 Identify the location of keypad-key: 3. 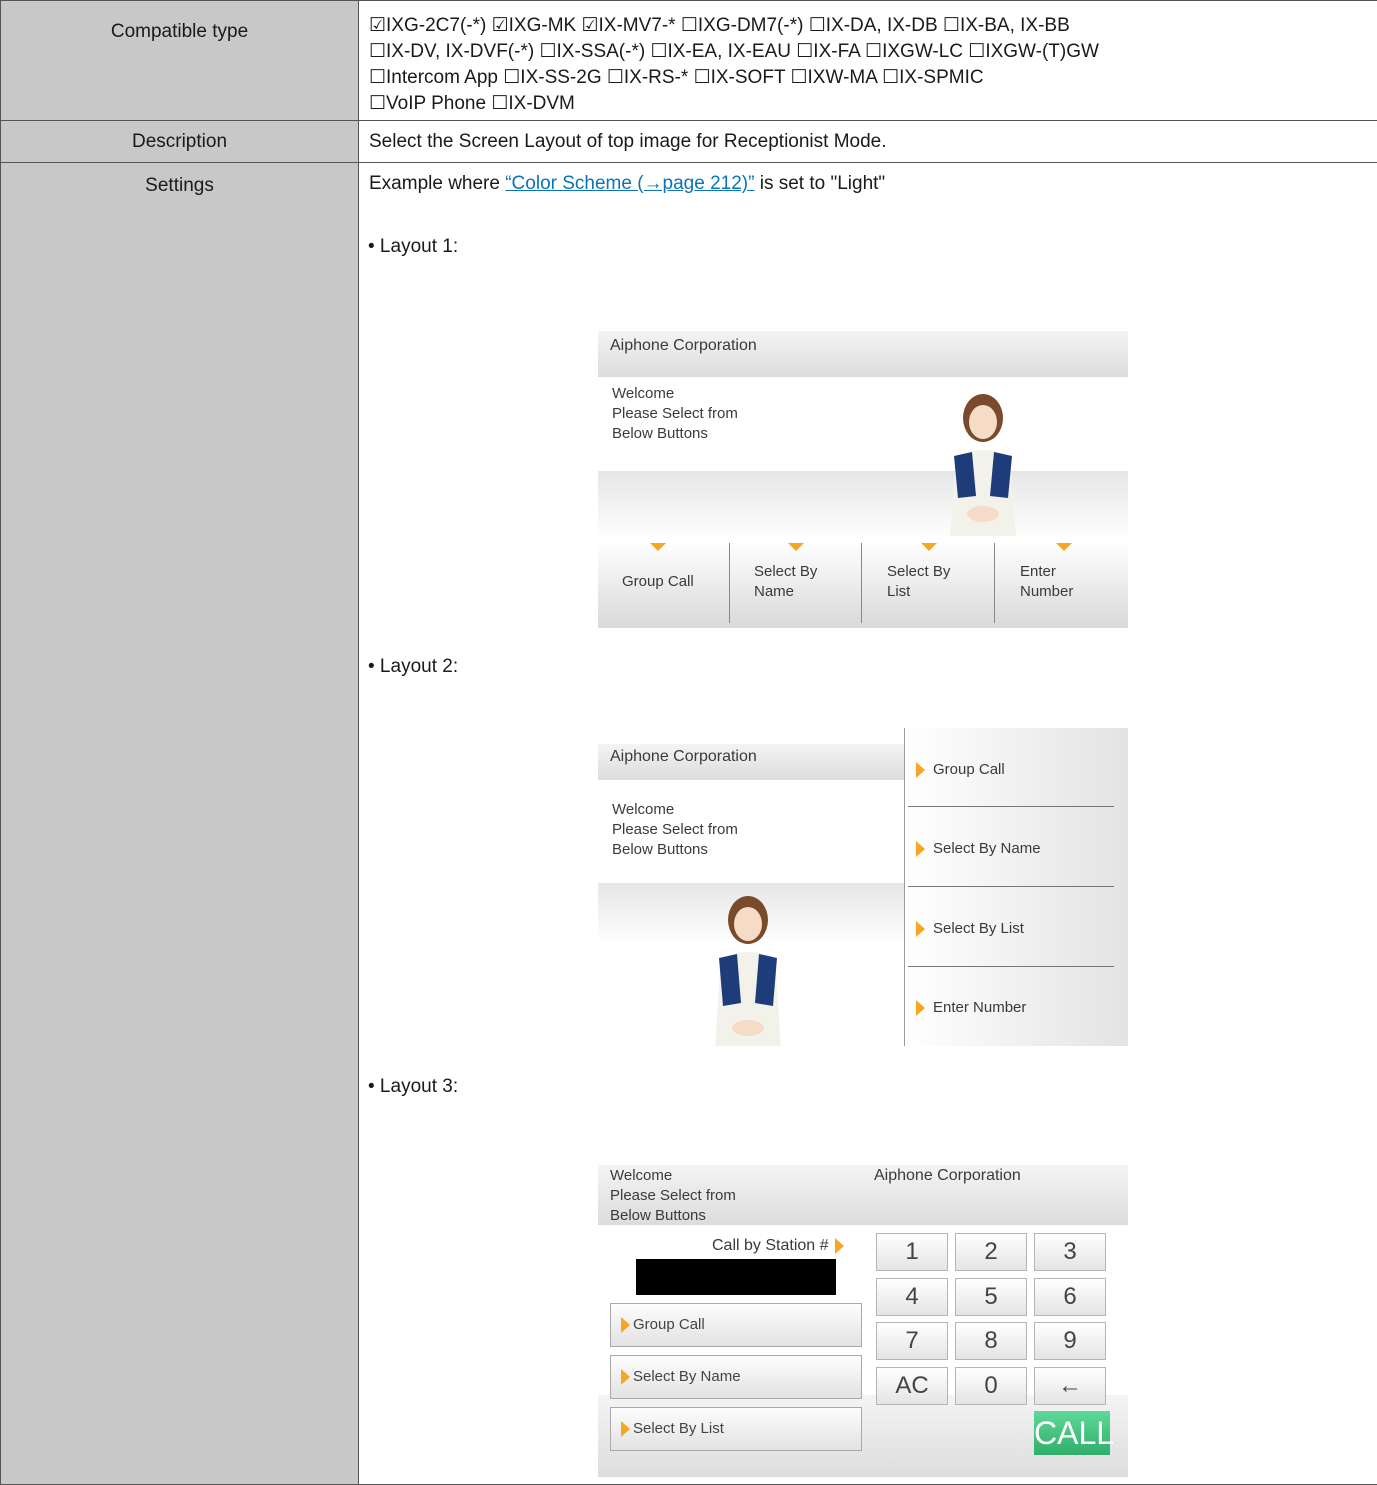
(1070, 1252).